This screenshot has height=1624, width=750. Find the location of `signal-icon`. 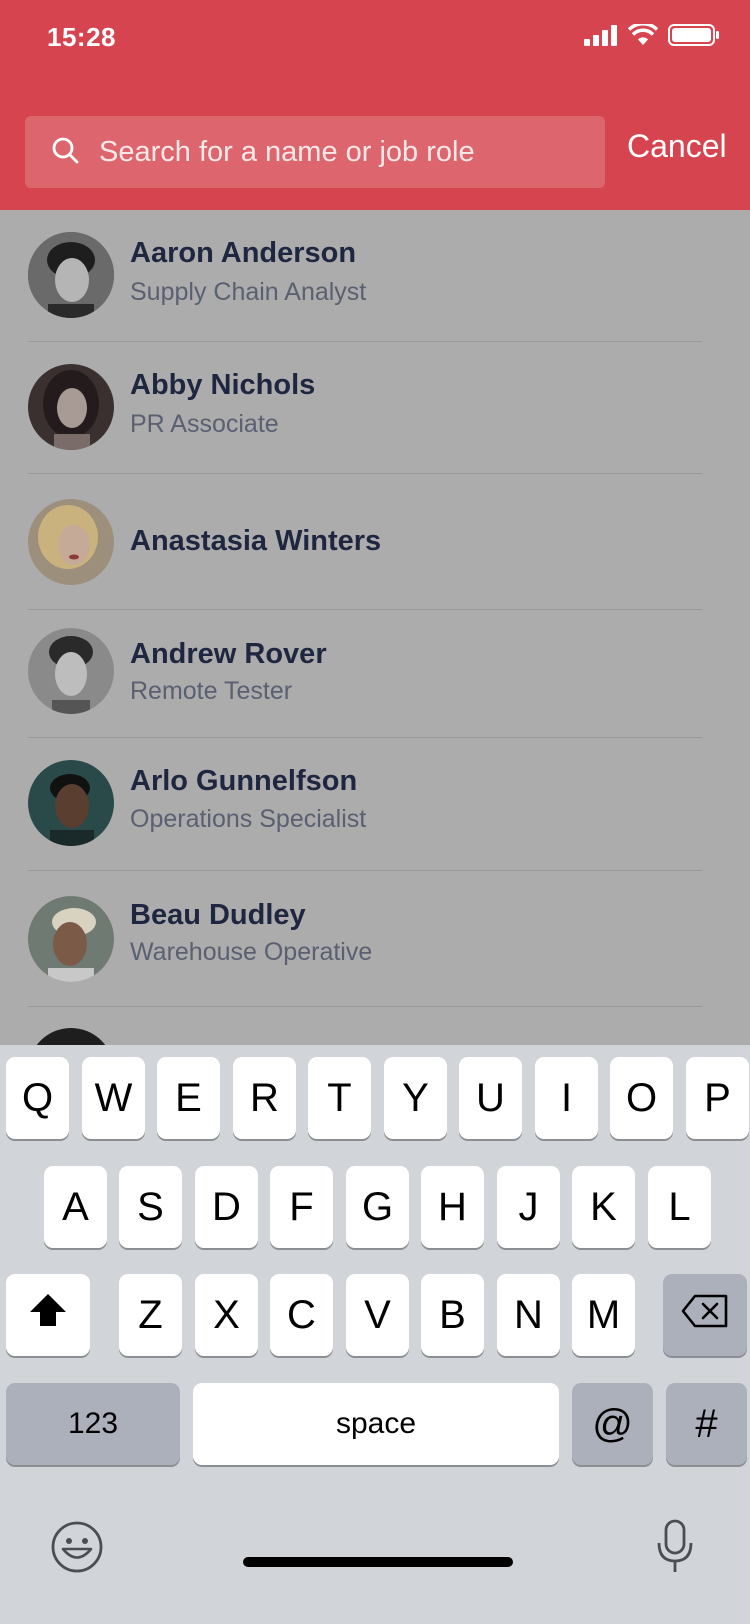

signal-icon is located at coordinates (601, 37).